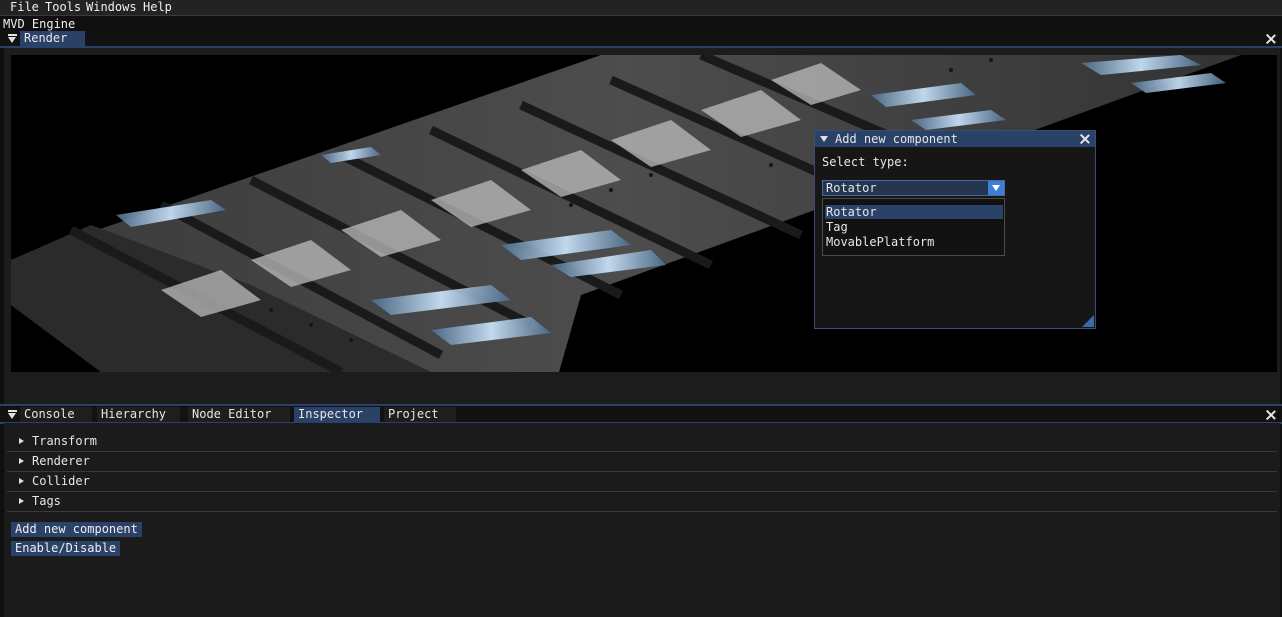 The height and width of the screenshot is (617, 1282). Describe the element at coordinates (65, 441) in the screenshot. I see `section-label: Transform` at that location.